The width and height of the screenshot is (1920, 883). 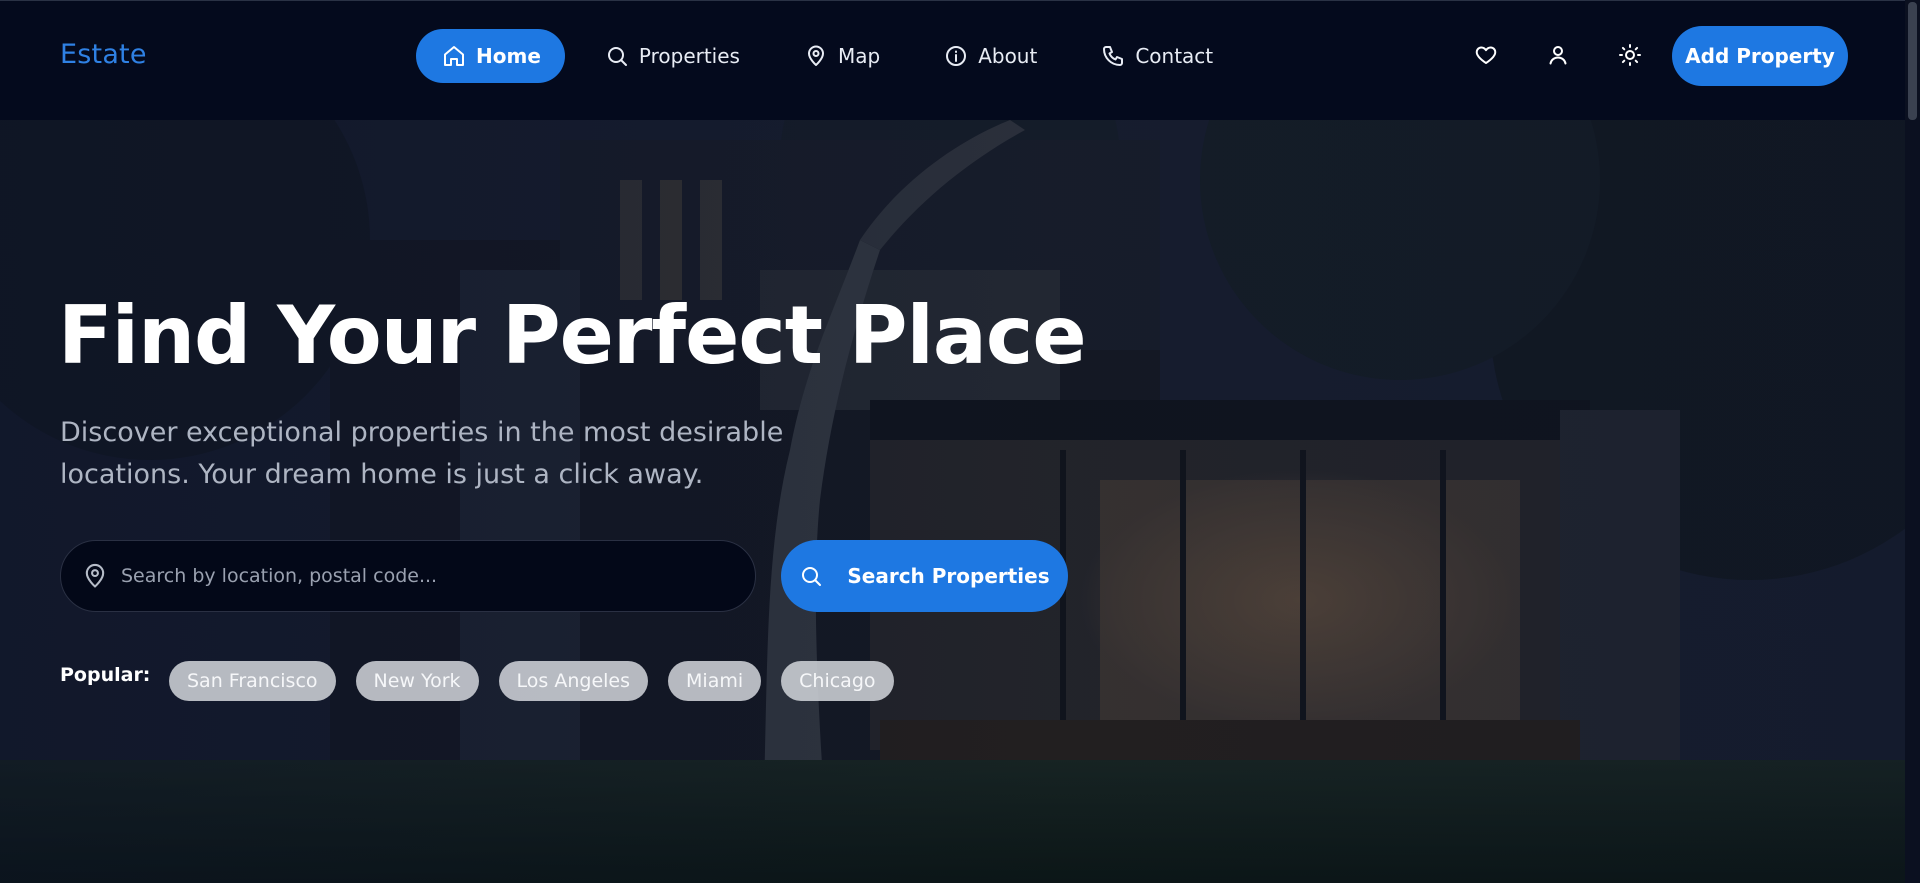 I want to click on sun-icon, so click(x=1630, y=57).